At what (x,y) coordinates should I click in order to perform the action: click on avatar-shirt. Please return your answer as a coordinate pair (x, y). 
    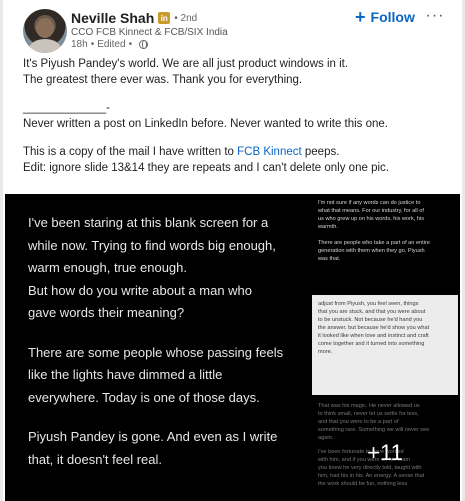
    Looking at the image, I should click on (45, 46).